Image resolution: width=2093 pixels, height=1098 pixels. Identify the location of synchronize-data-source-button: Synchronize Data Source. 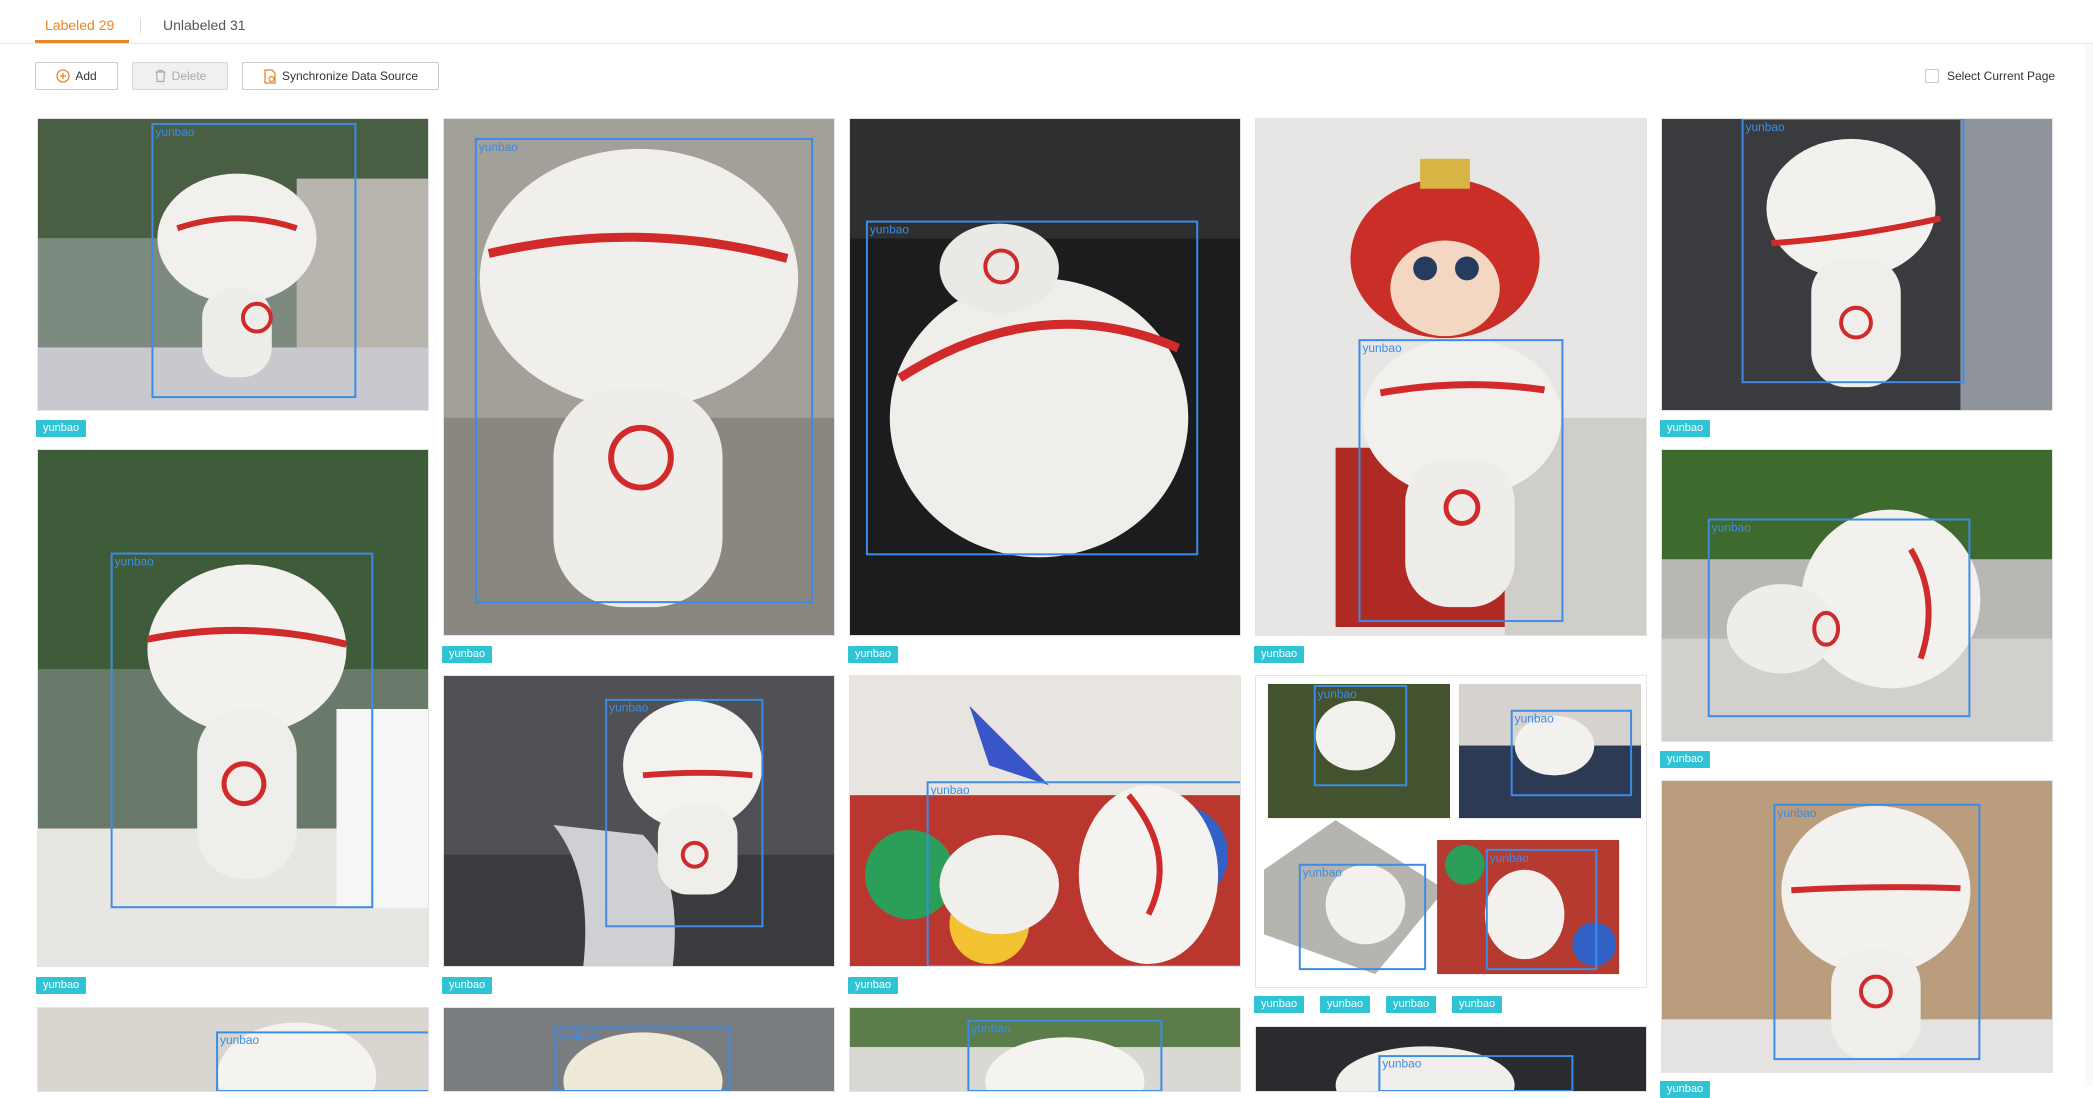
(340, 76).